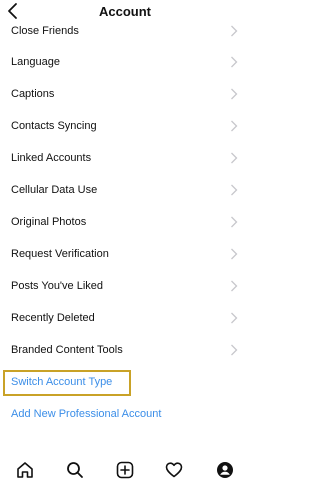  Describe the element at coordinates (125, 318) in the screenshot. I see `menu-item-recently-deleted: Recently Deleted` at that location.